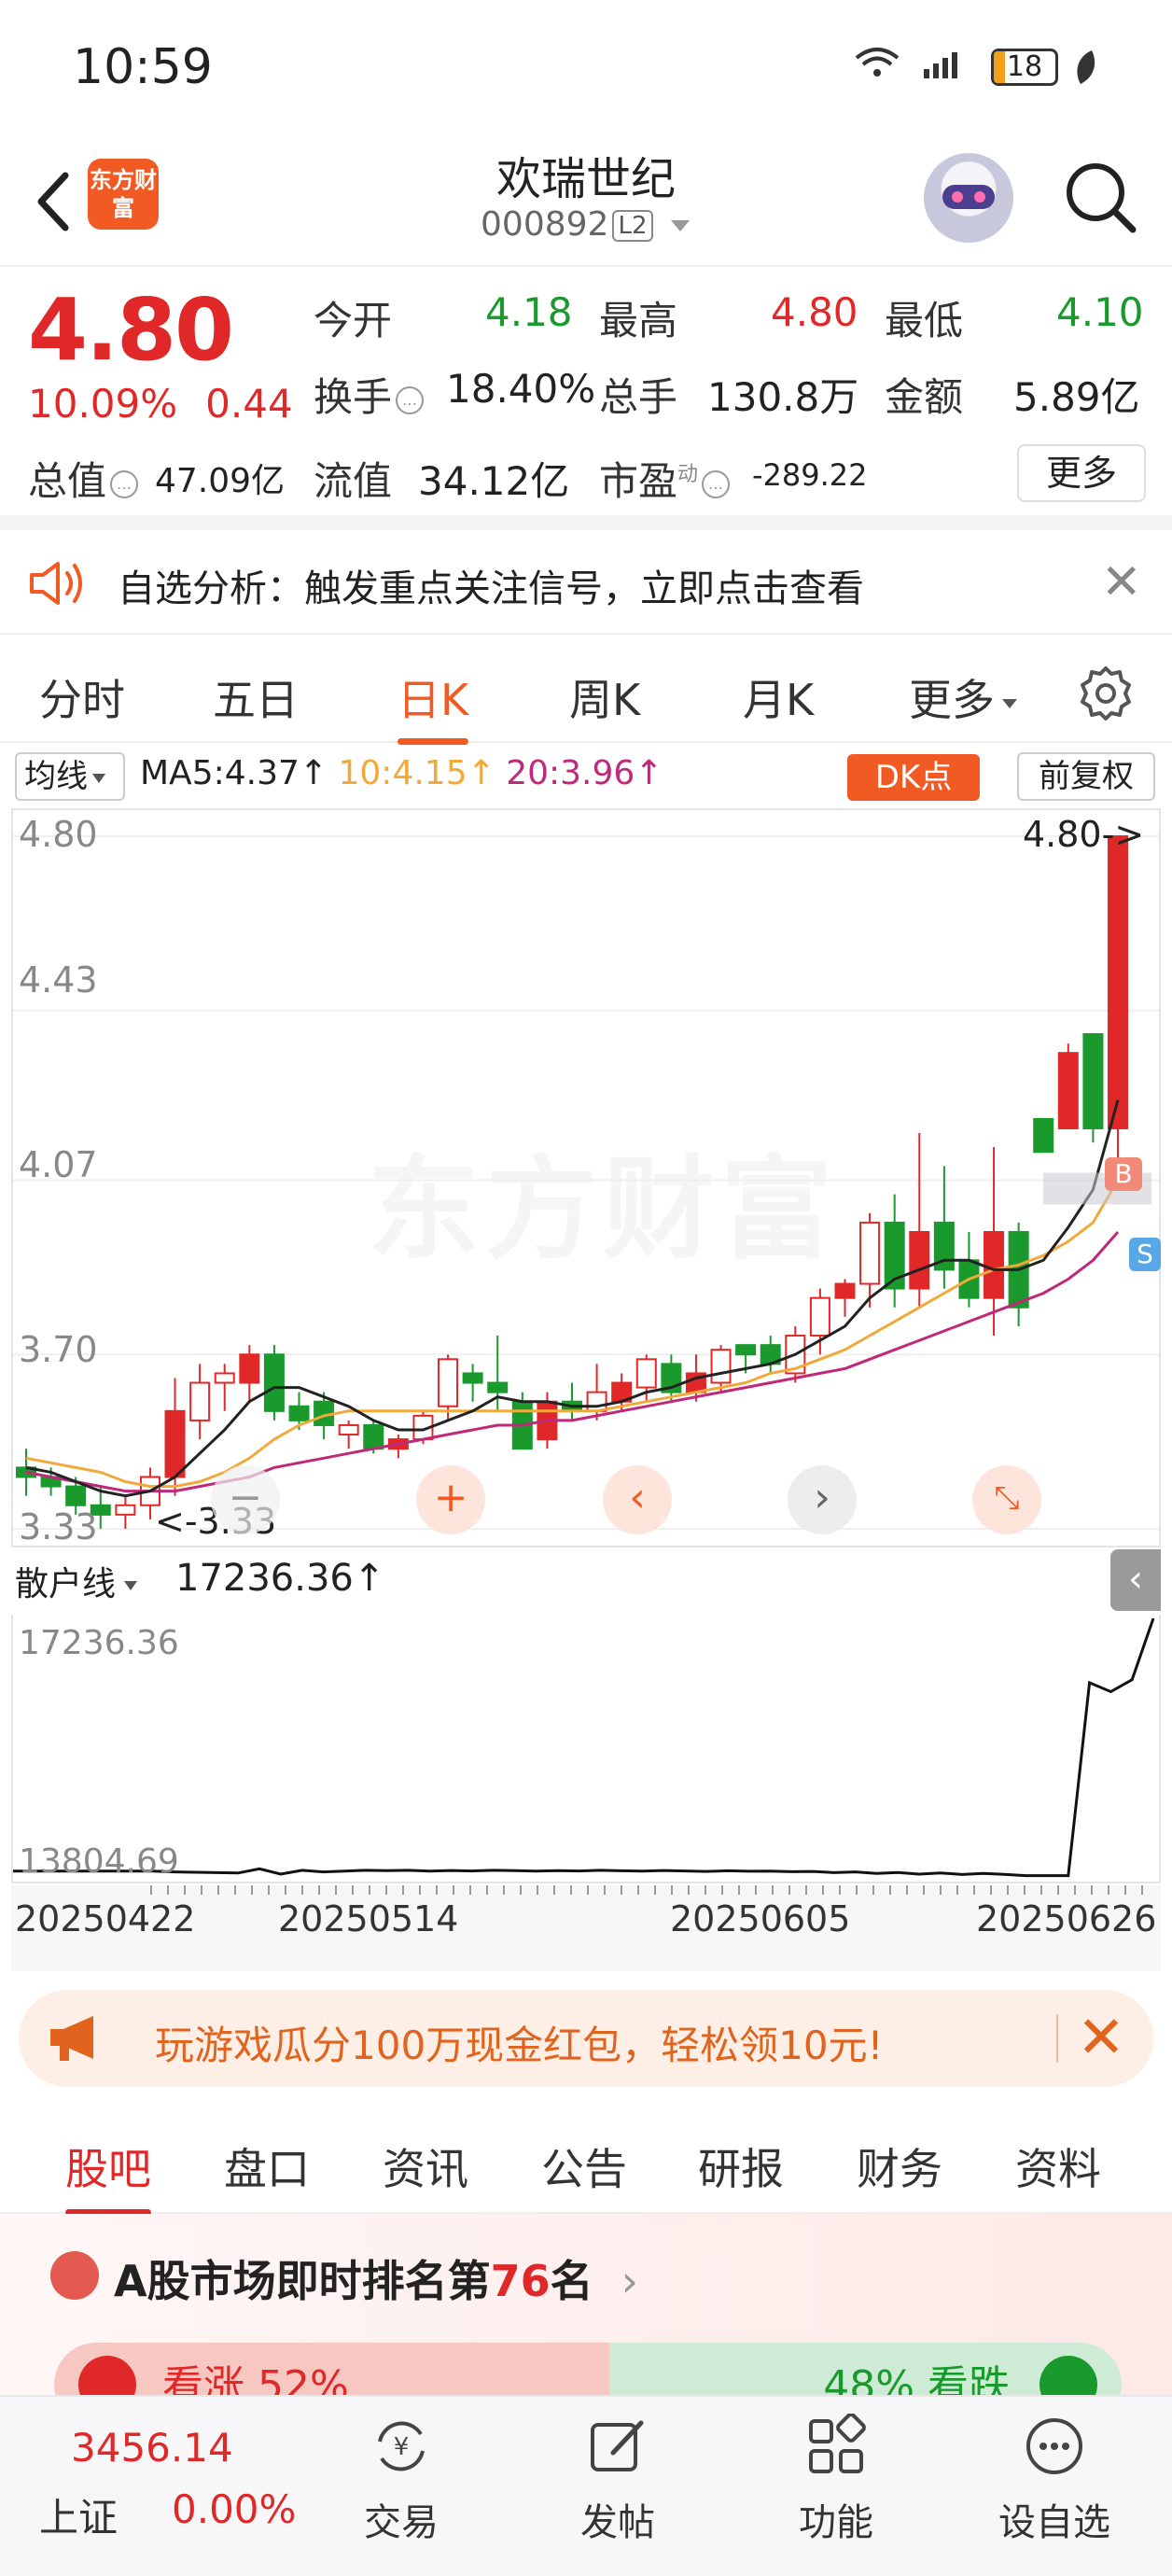  I want to click on open-label: 今开, so click(353, 320).